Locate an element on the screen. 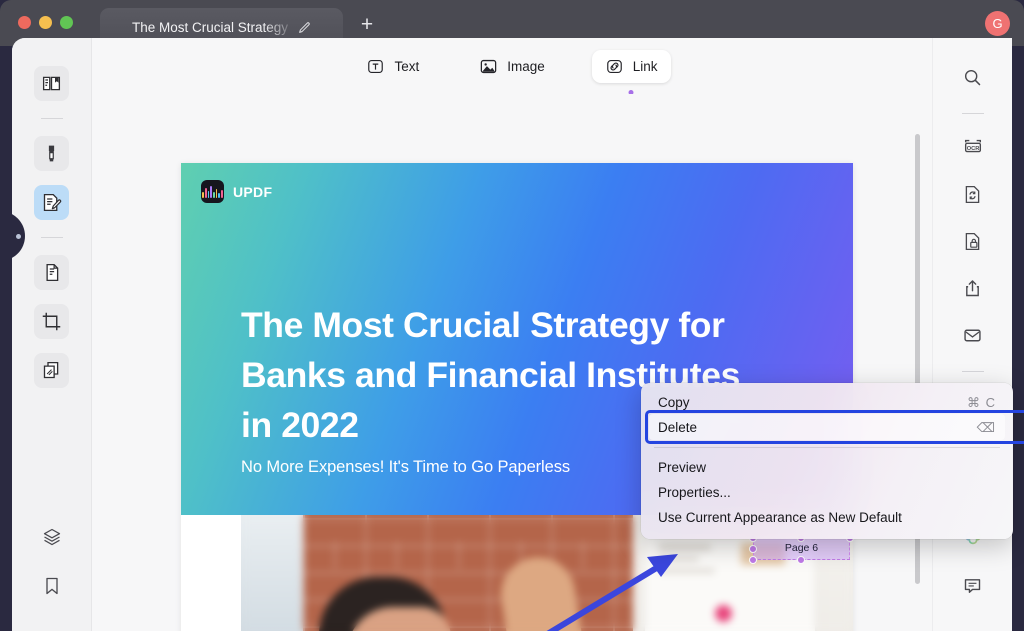 This screenshot has width=1024, height=631. context-menu-item-copy-label: Copy is located at coordinates (674, 402).